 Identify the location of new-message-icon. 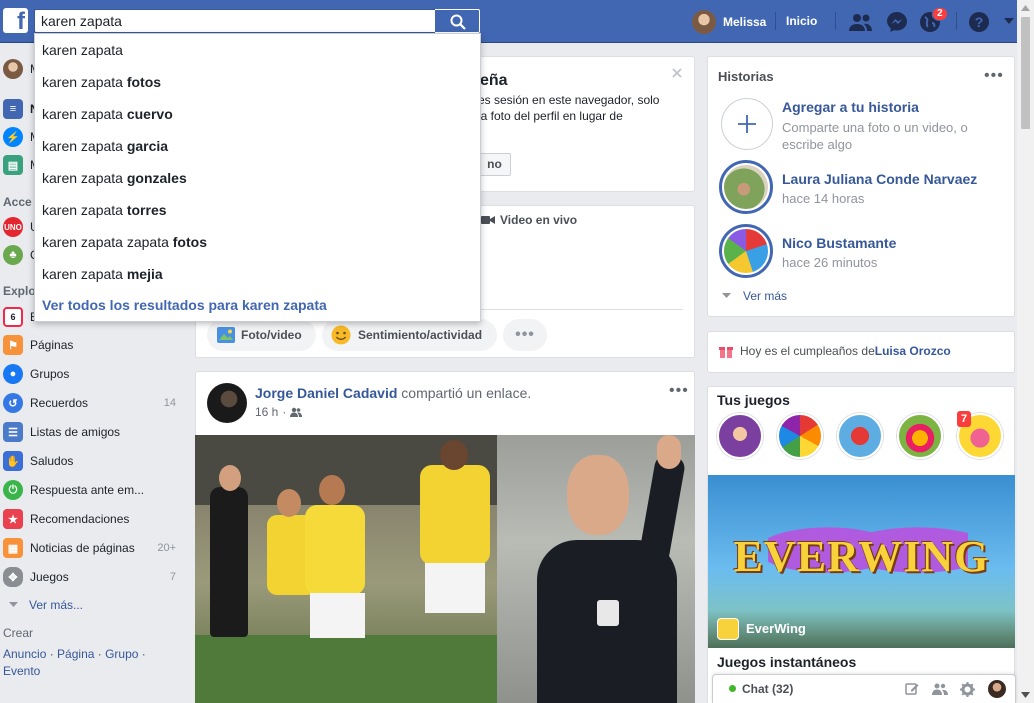
(912, 689).